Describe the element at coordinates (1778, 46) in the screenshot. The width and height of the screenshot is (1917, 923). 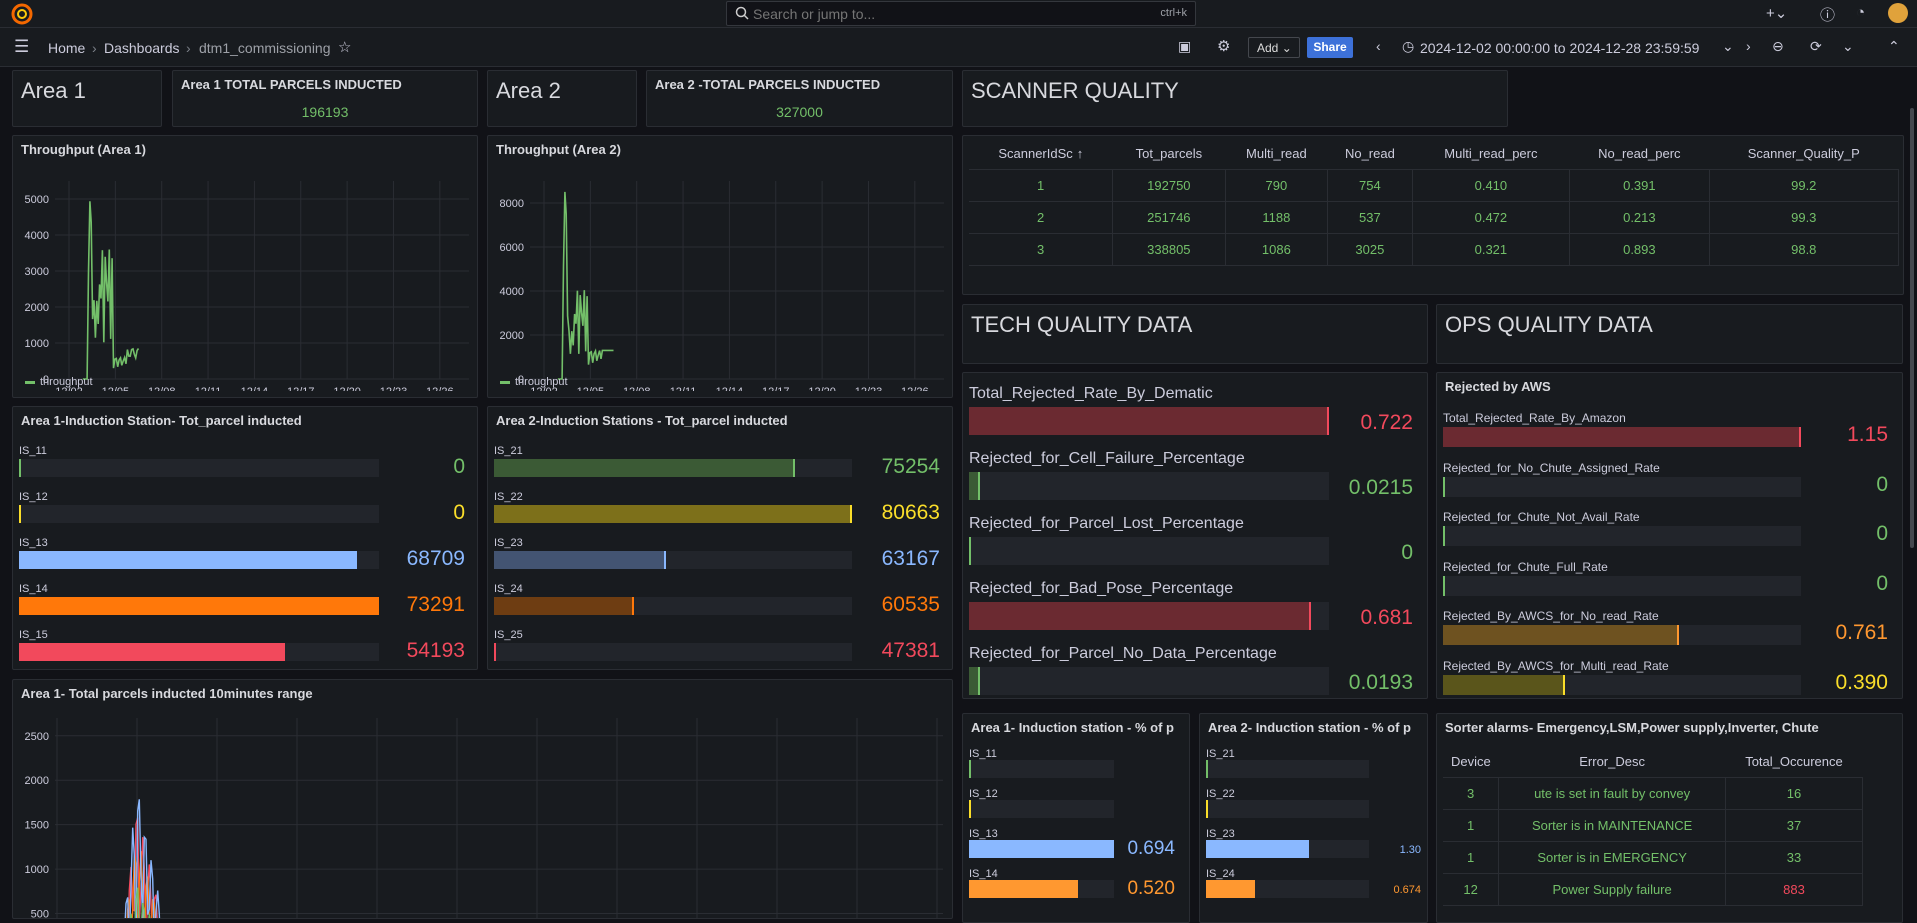
I see `zoom-out-icon: ⊖` at that location.